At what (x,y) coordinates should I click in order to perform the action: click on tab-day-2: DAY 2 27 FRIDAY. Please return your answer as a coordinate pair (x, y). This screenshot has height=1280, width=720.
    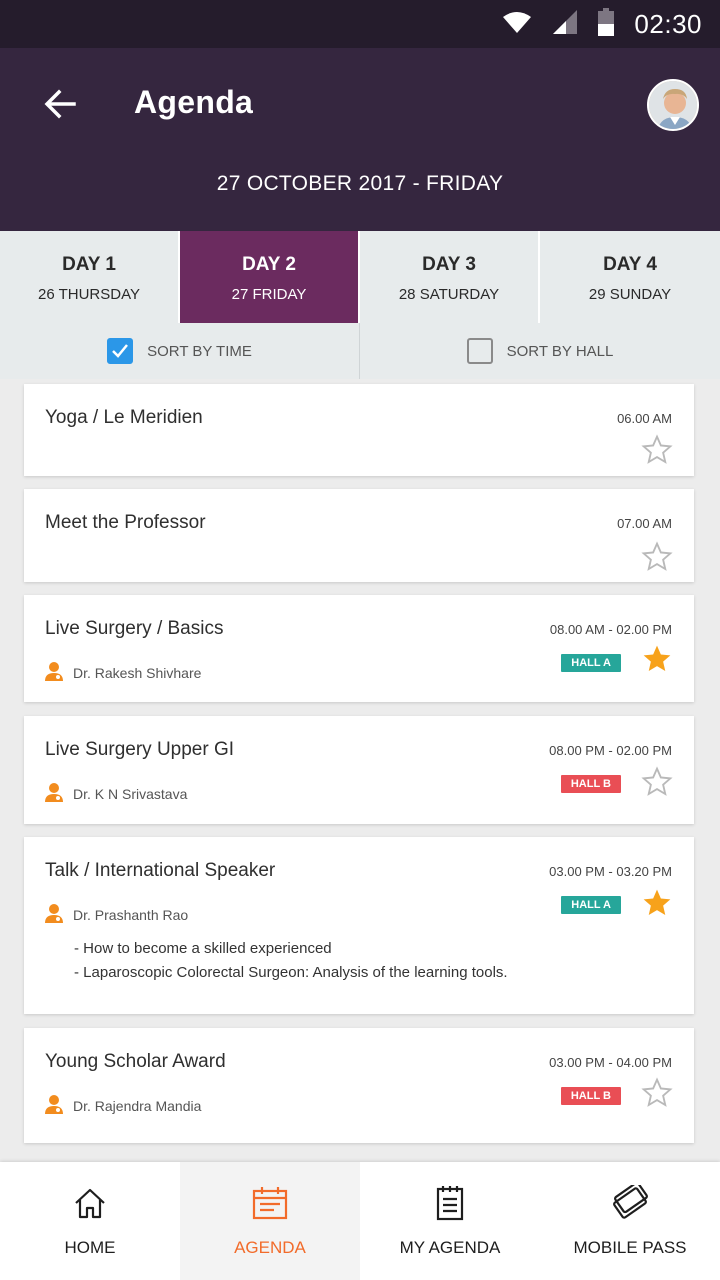
    Looking at the image, I should click on (270, 277).